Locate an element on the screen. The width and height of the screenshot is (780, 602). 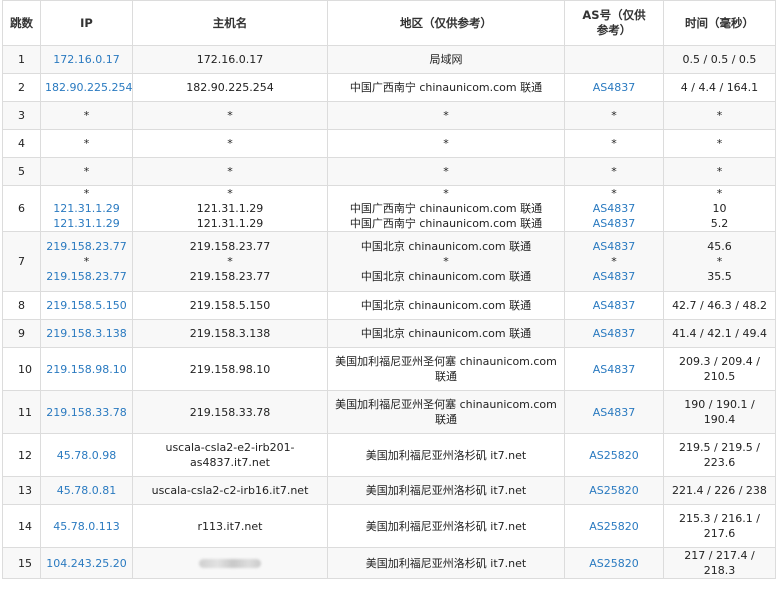
cell-time: 221.4 / 226 / 238 is located at coordinates (719, 490).